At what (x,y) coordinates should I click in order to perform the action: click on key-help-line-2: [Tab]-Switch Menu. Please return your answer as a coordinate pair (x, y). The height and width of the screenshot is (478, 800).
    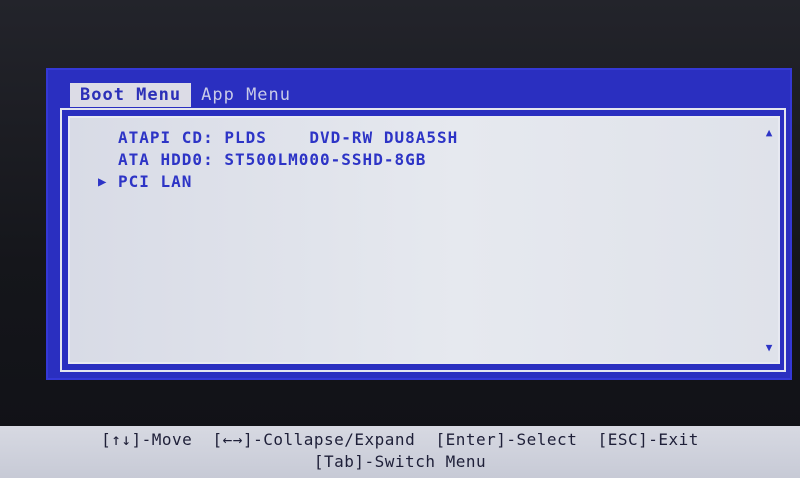
    Looking at the image, I should click on (400, 461).